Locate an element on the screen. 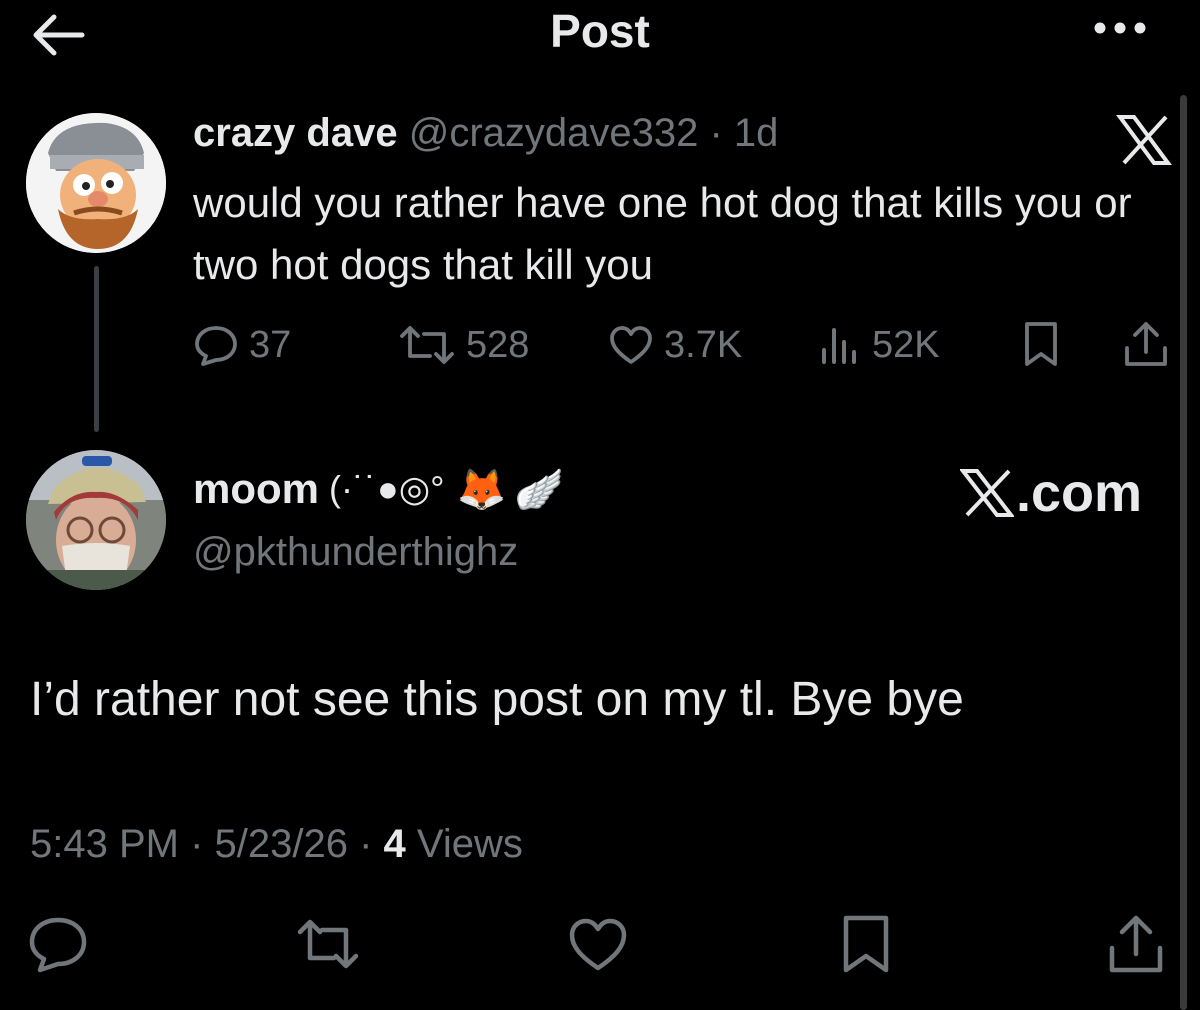 The height and width of the screenshot is (1010, 1200). parent-post-header: crazy dave @crazydave332 · 1d is located at coordinates (485, 133).